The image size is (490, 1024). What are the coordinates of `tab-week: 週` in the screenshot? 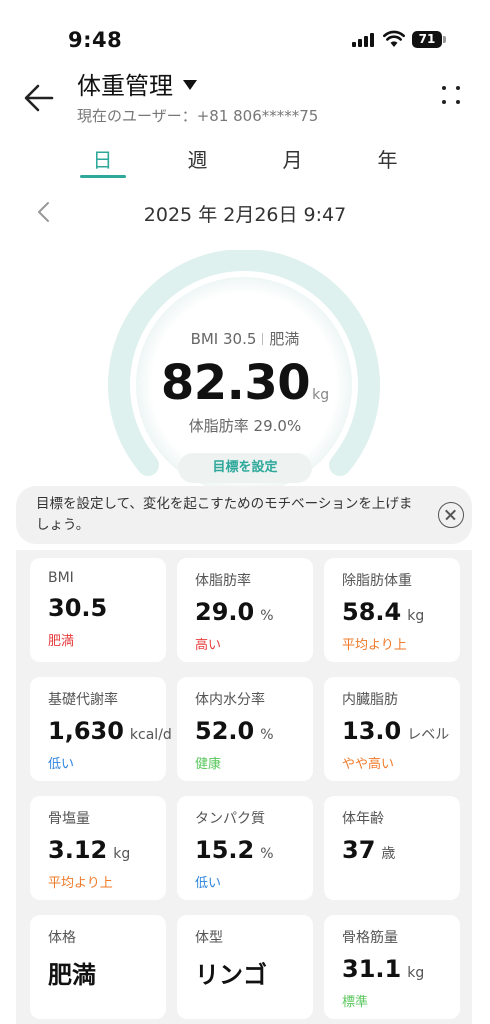 It's located at (197, 160).